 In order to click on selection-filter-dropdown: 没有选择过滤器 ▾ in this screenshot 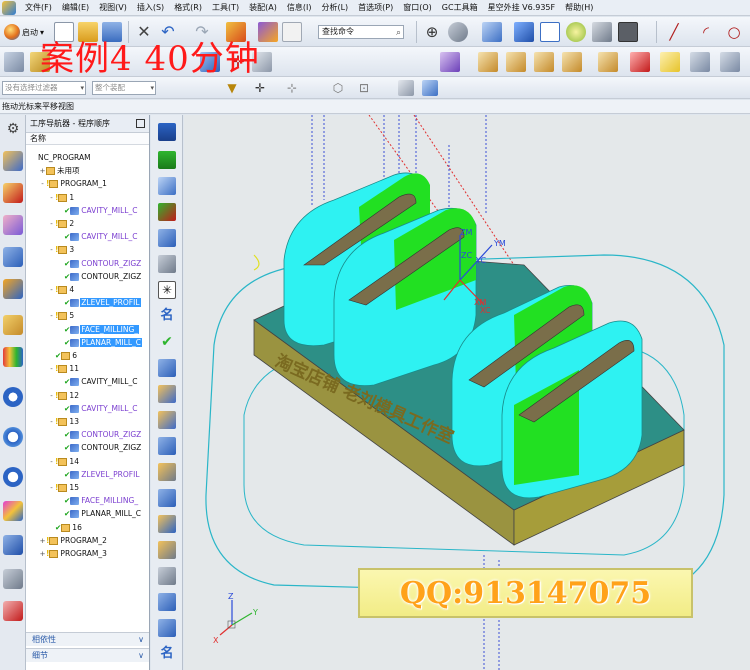, I will do `click(44, 88)`.